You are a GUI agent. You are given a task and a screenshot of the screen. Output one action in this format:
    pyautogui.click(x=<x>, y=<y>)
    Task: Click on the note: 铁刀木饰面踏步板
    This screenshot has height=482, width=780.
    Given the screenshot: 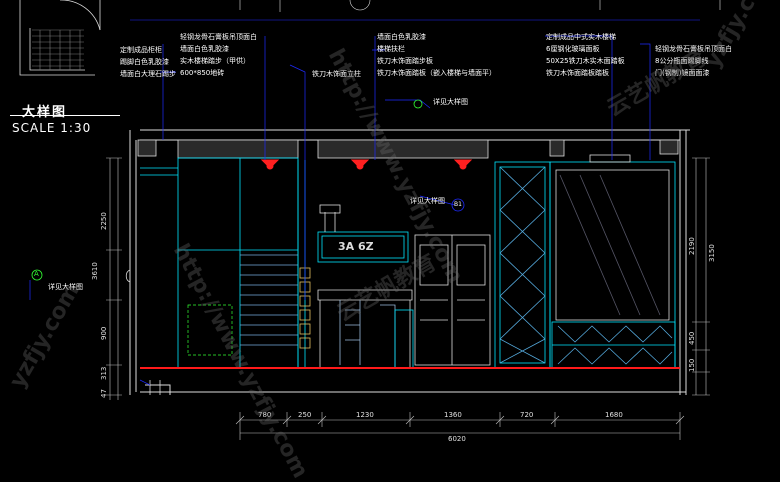 What is the action you would take?
    pyautogui.click(x=405, y=61)
    